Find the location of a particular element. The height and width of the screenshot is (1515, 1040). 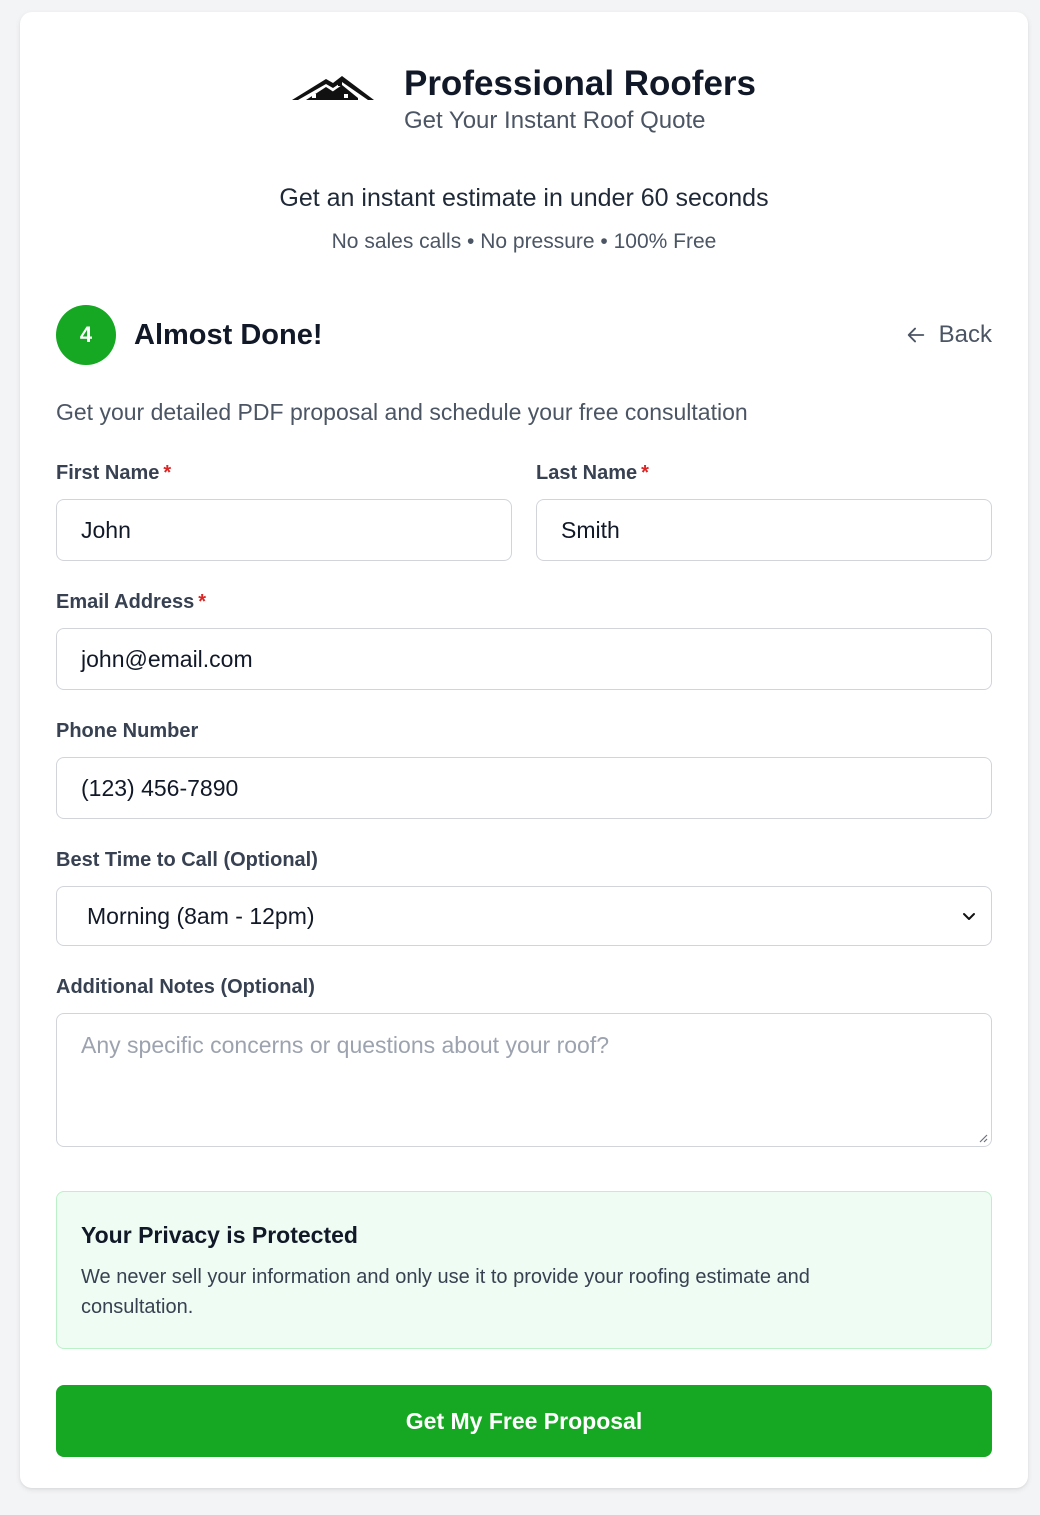

last-name-label: Last Name * is located at coordinates (764, 473).